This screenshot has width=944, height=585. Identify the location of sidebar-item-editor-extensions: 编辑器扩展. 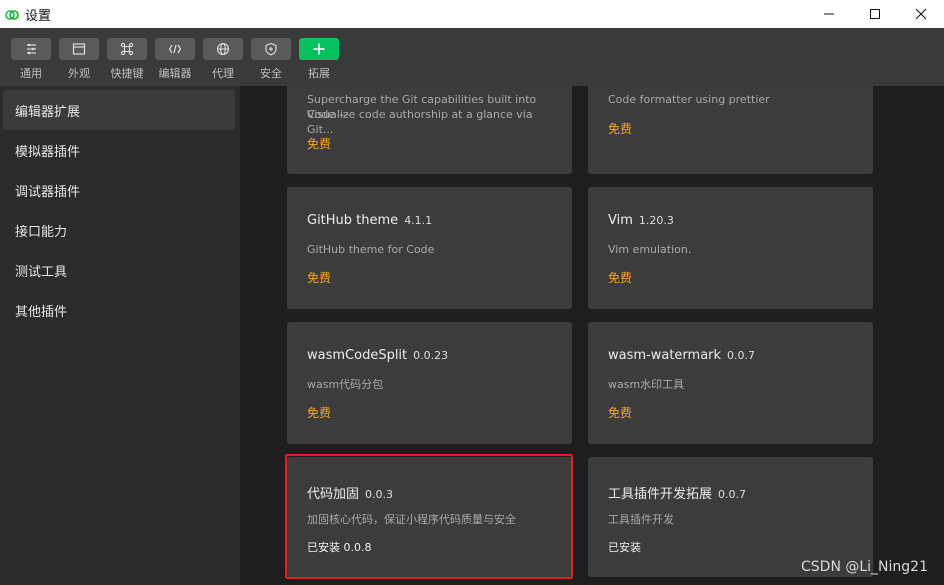
(119, 110).